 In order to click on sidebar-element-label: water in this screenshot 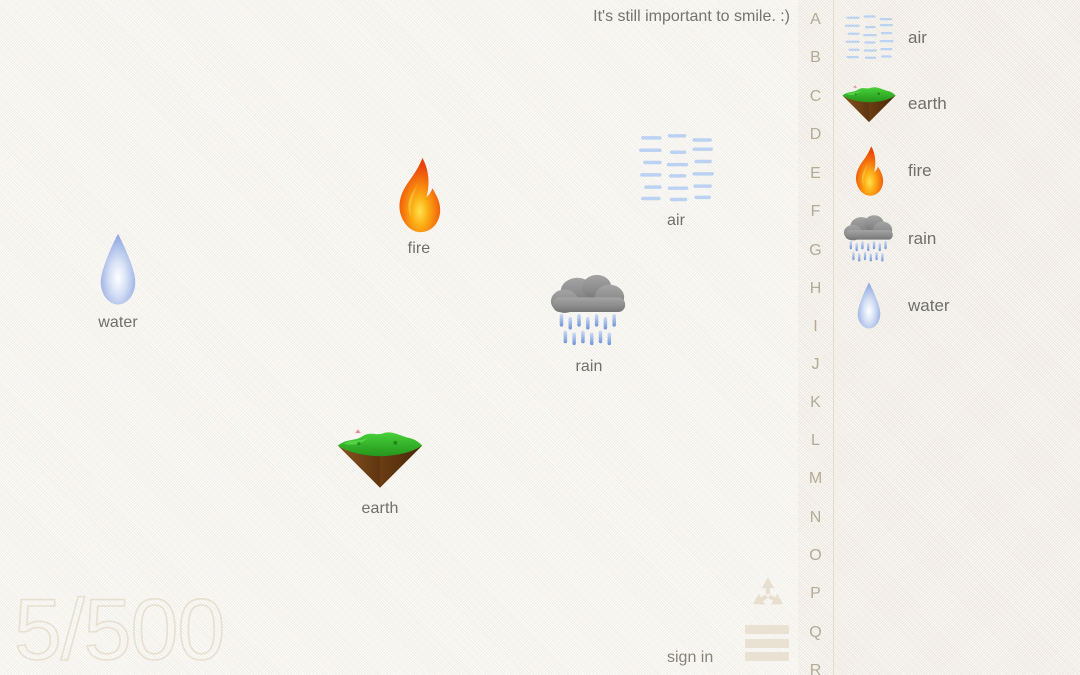, I will do `click(929, 305)`.